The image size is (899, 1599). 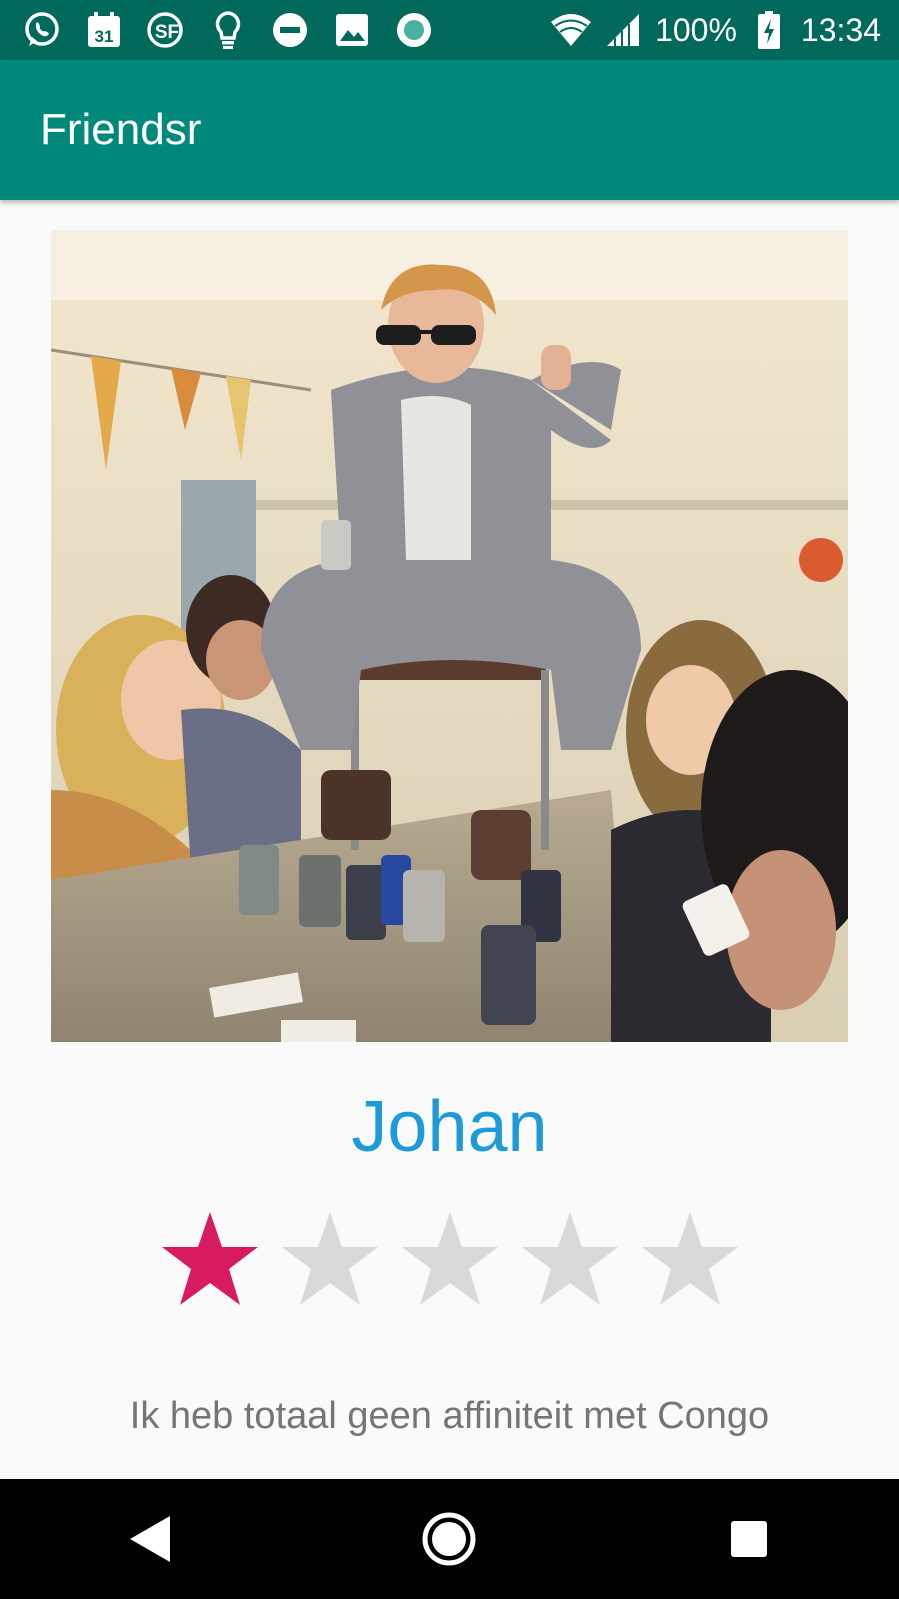 I want to click on back-button, so click(x=150, y=1539).